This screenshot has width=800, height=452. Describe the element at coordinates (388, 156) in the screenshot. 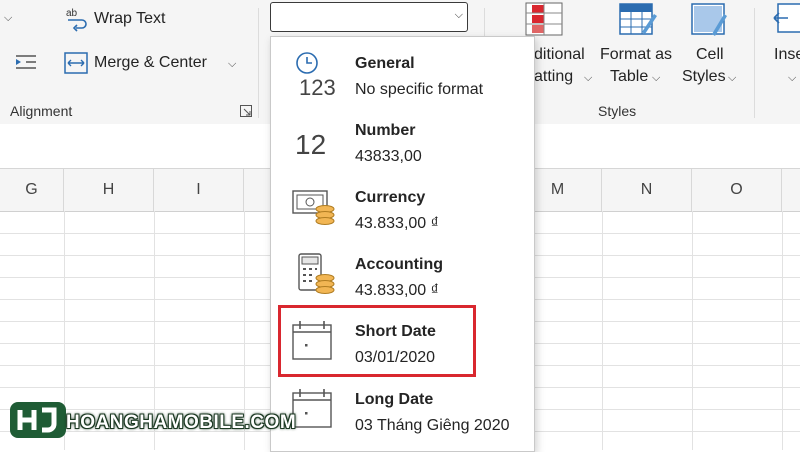

I see `format-example: 43833,00` at that location.